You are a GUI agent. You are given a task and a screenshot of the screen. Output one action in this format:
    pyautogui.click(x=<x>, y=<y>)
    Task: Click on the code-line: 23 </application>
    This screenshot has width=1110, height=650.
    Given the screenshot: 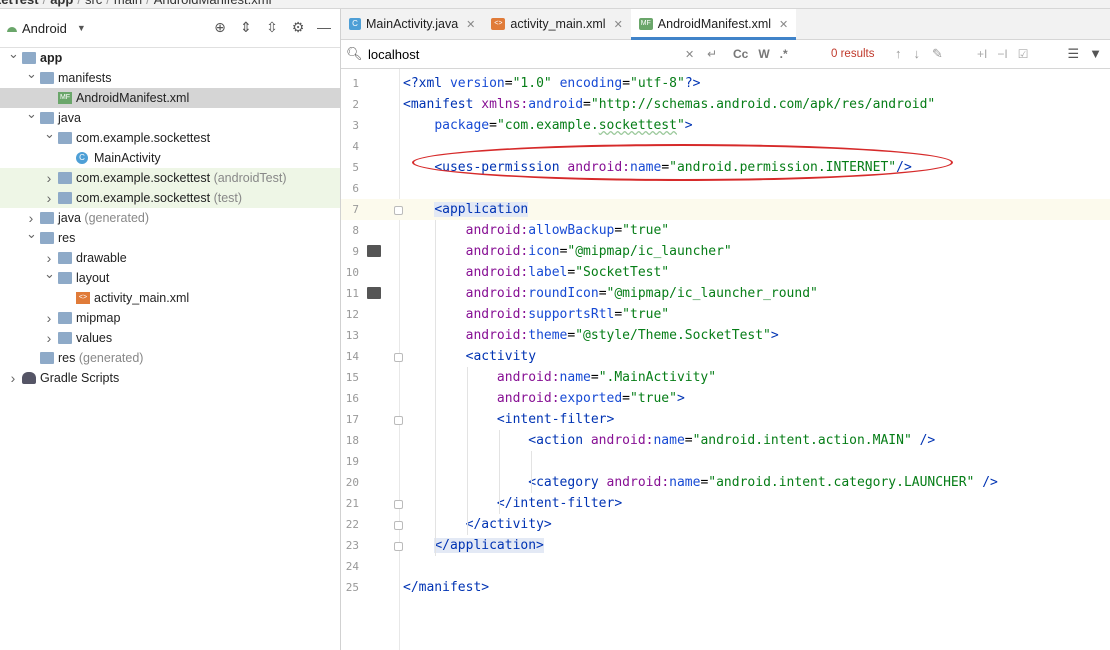 What is the action you would take?
    pyautogui.click(x=725, y=545)
    